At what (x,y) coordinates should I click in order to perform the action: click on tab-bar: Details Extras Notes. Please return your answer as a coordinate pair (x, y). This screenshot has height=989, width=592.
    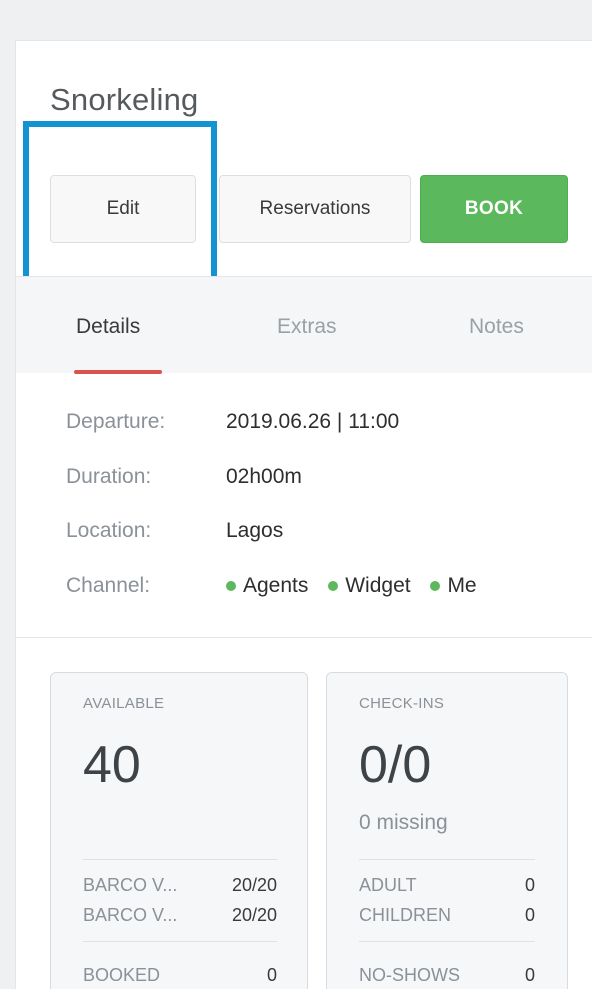
    Looking at the image, I should click on (304, 325).